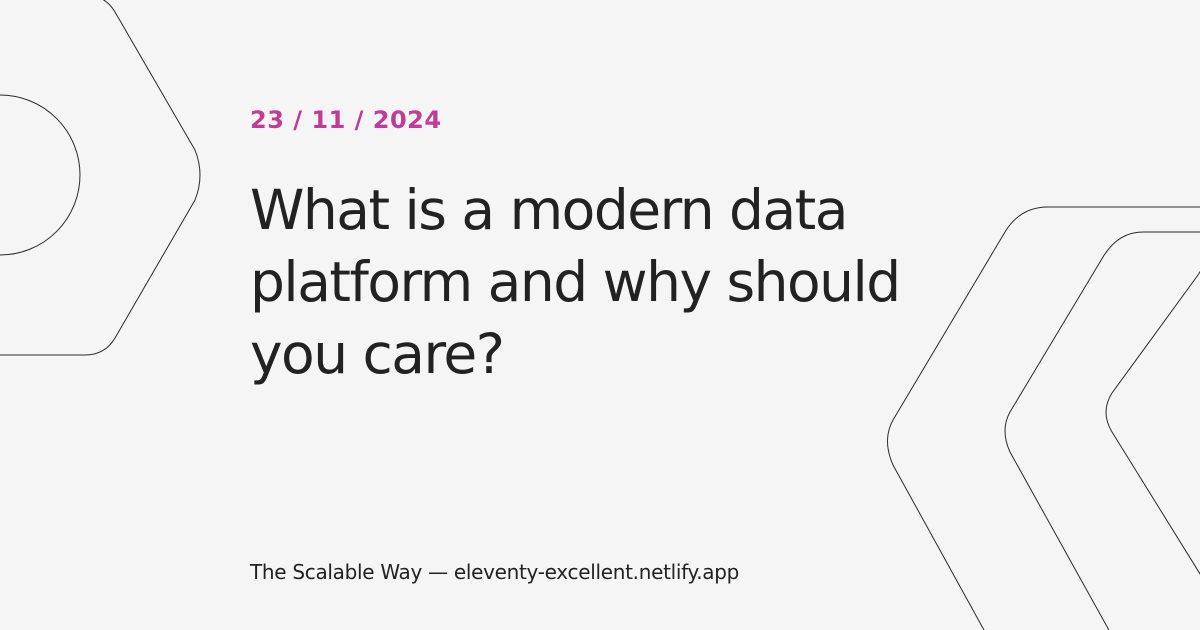 This screenshot has width=1200, height=630. What do you see at coordinates (346, 120) in the screenshot?
I see `post-date: 23 / 11 / 2024` at bounding box center [346, 120].